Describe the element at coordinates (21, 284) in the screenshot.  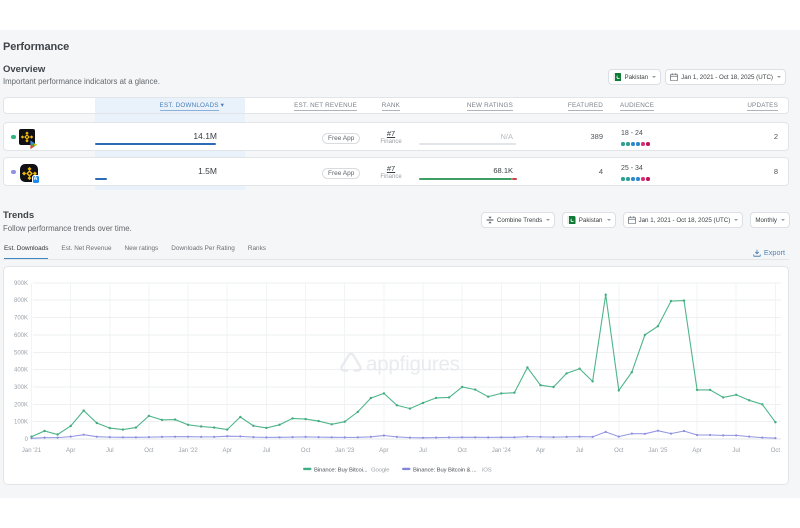
I see `svg-text: 900K` at that location.